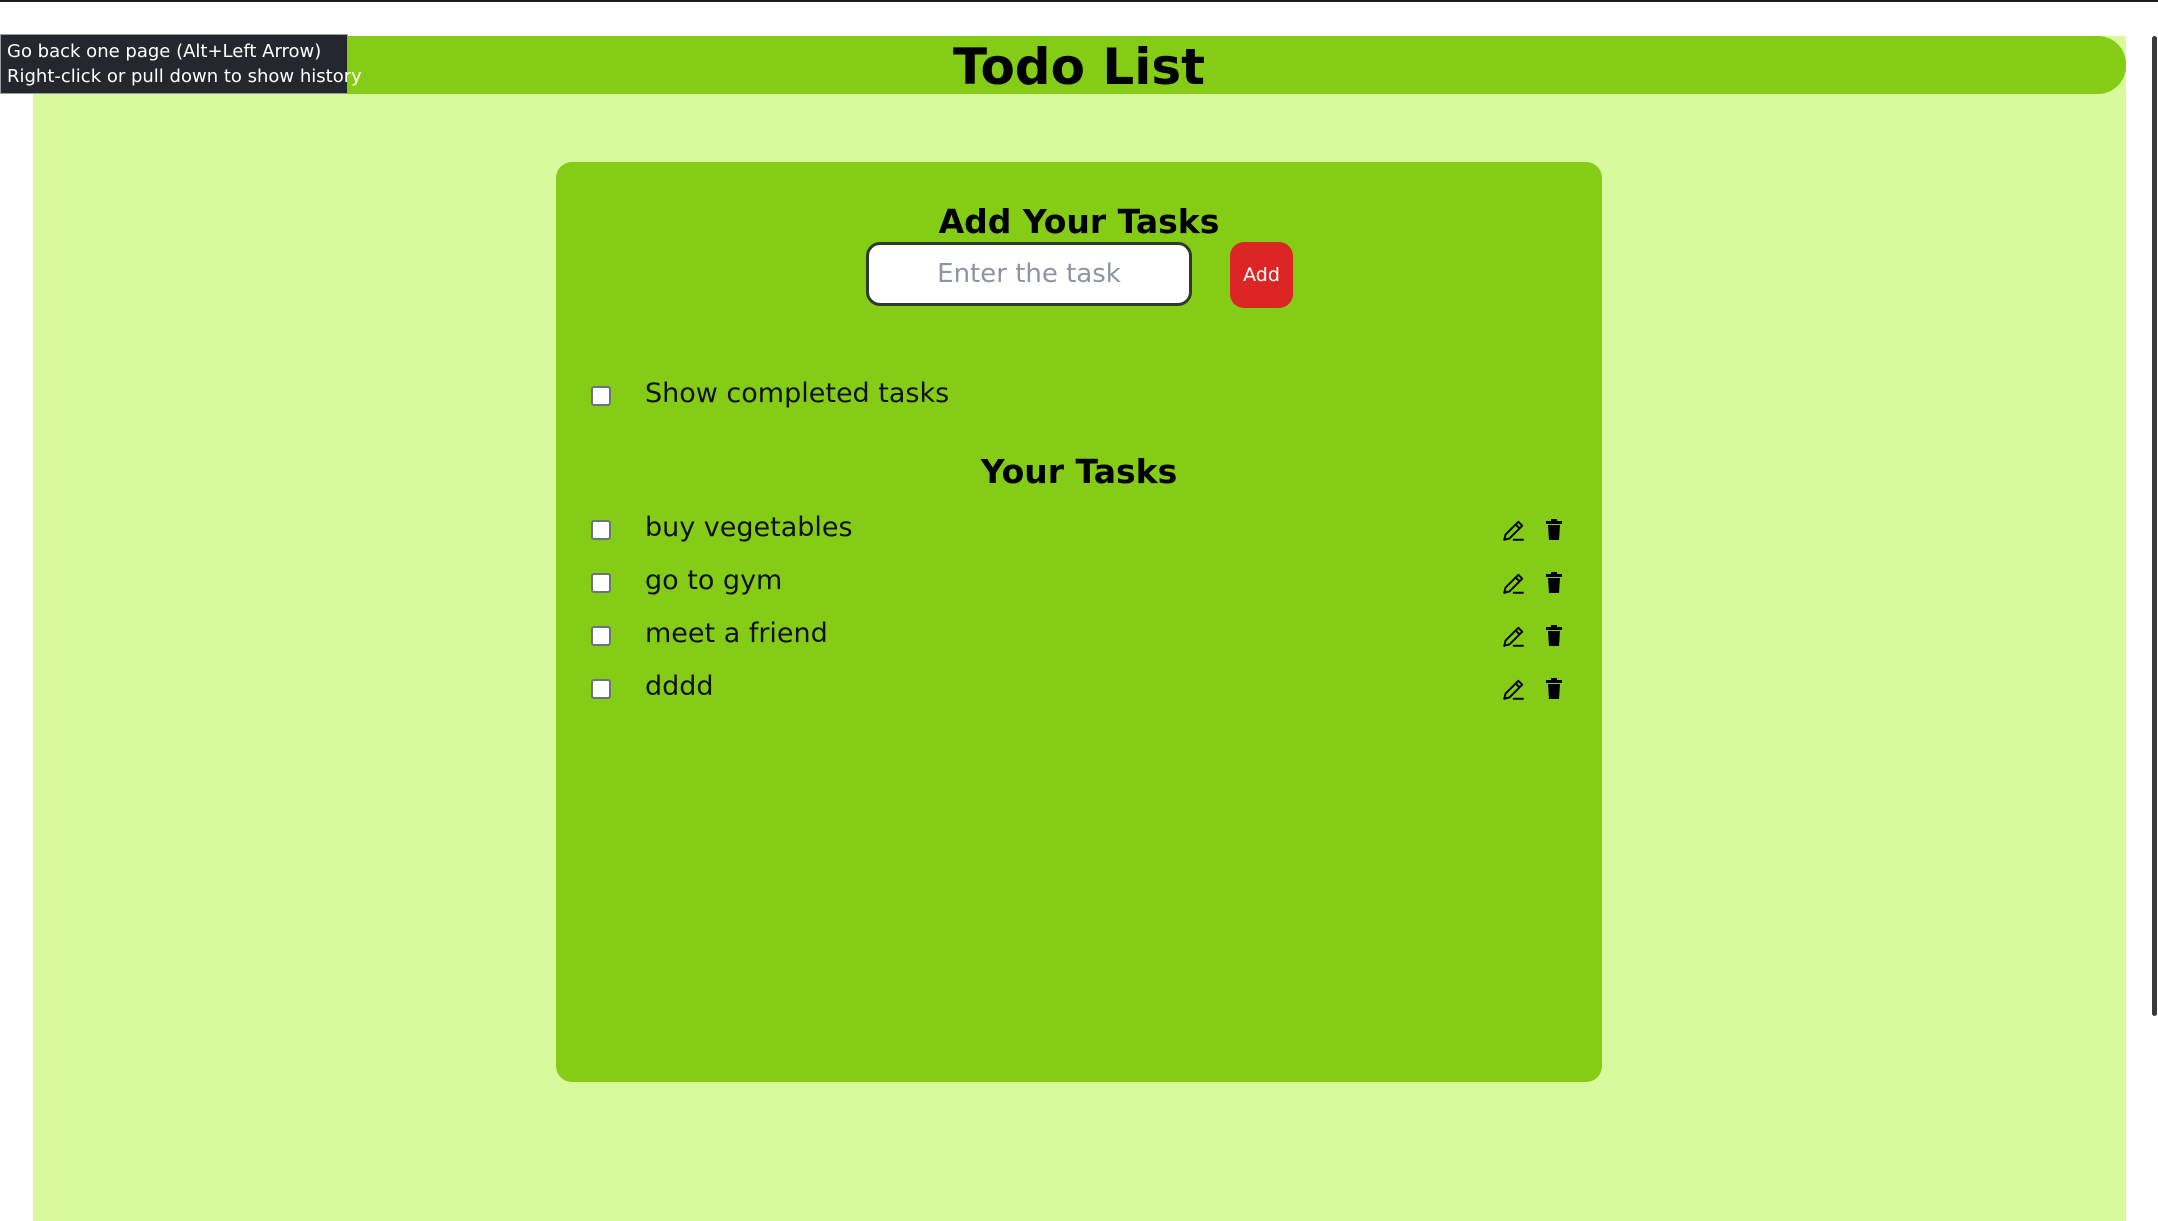 This screenshot has width=2158, height=1221. Describe the element at coordinates (184, 76) in the screenshot. I see `tooltip-line-2: Right-click or pull down to show history` at that location.